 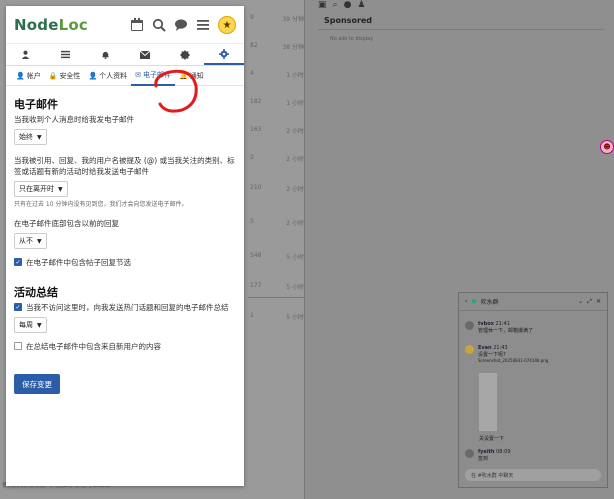 What do you see at coordinates (277, 131) in the screenshot?
I see `forum-topic-row: 163 2 小时` at bounding box center [277, 131].